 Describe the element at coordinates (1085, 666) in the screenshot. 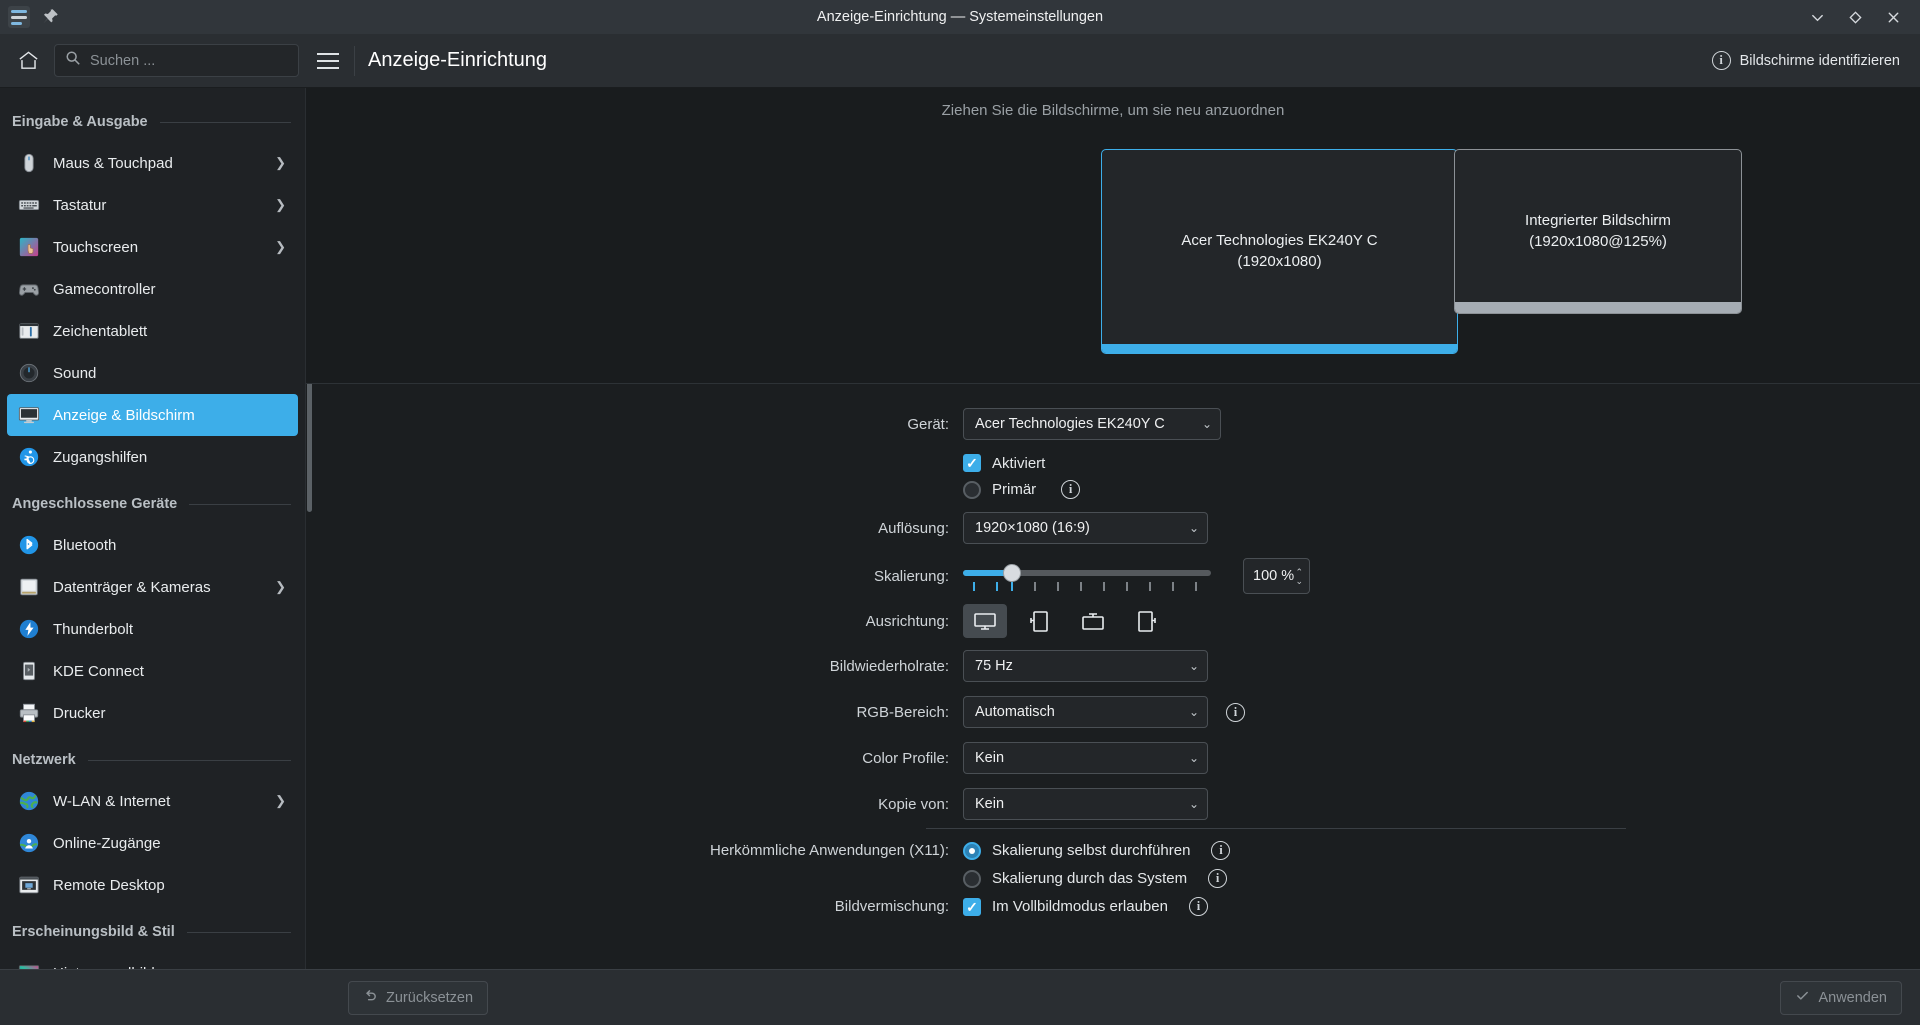

I see `refresh-rate-select: 75 Hz ⌄` at that location.